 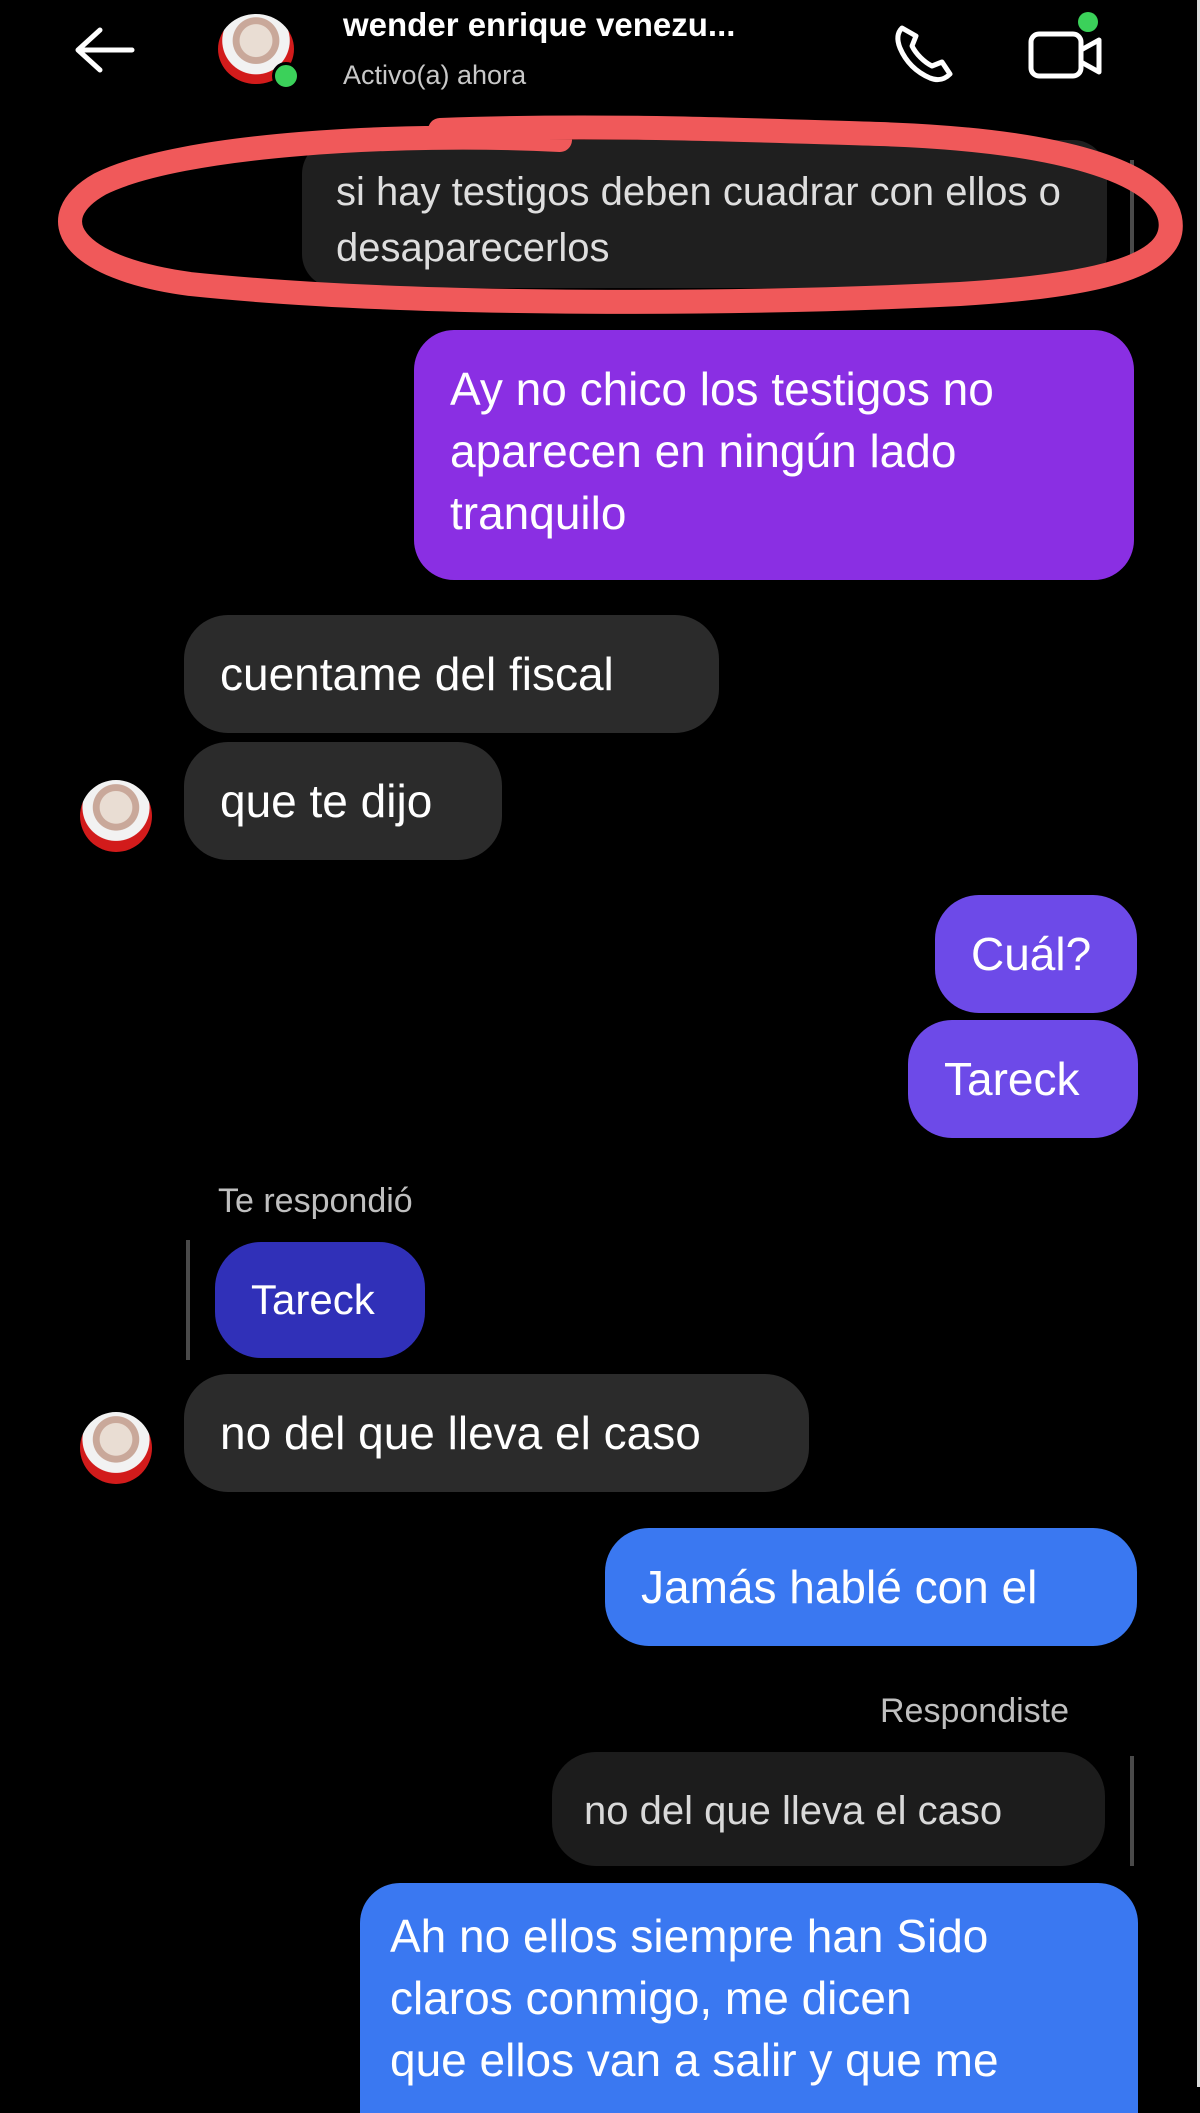 I want to click on message-bubble: cuentame del fiscal, so click(x=451, y=674).